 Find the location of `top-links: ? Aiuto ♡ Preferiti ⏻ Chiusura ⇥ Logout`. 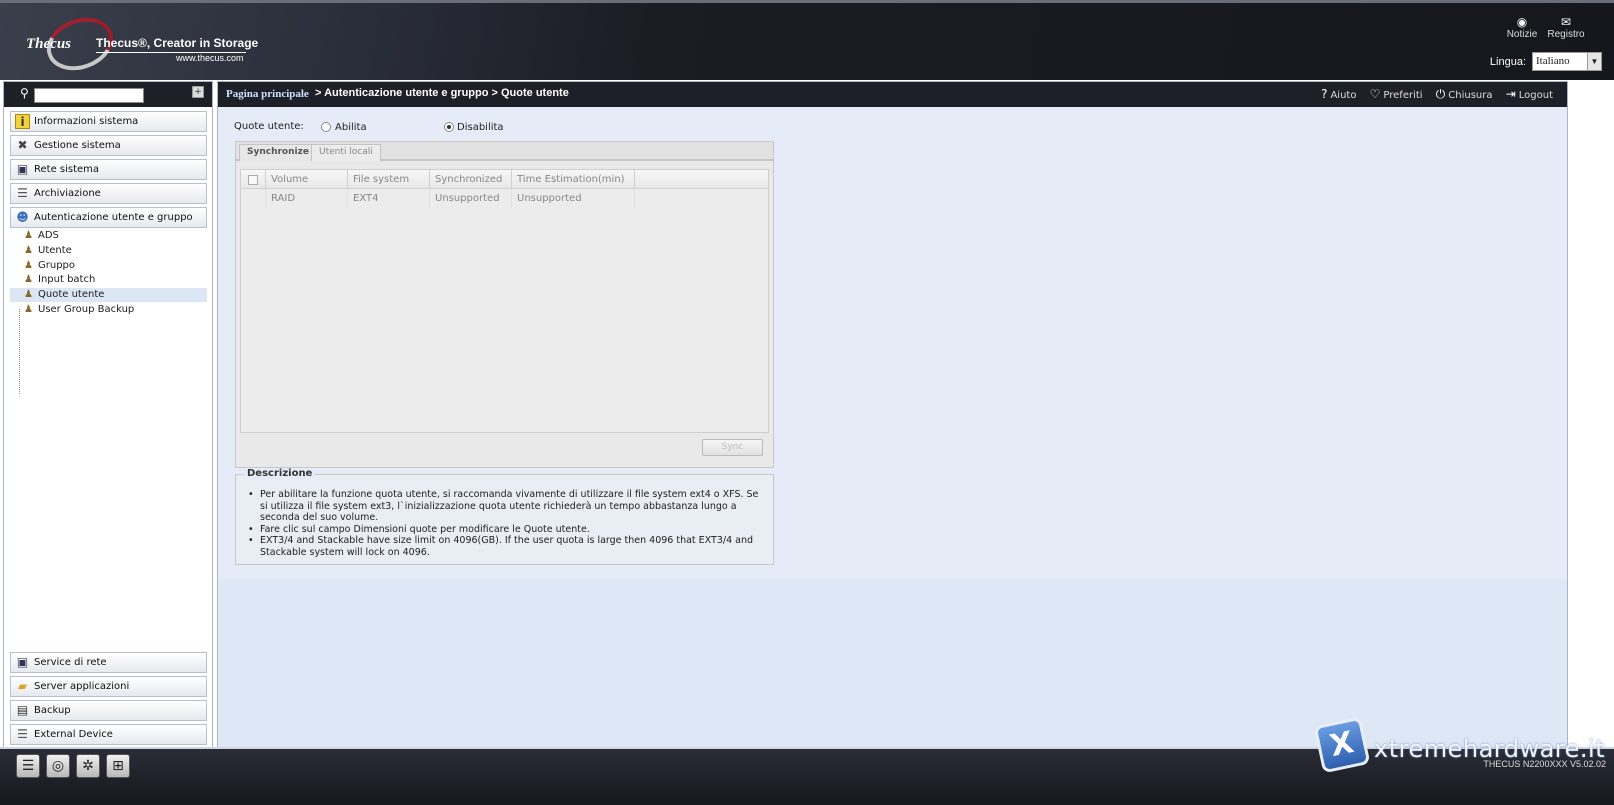

top-links: ? Aiuto ♡ Preferiti ⏻ Chiusura ⇥ Logout is located at coordinates (1432, 95).